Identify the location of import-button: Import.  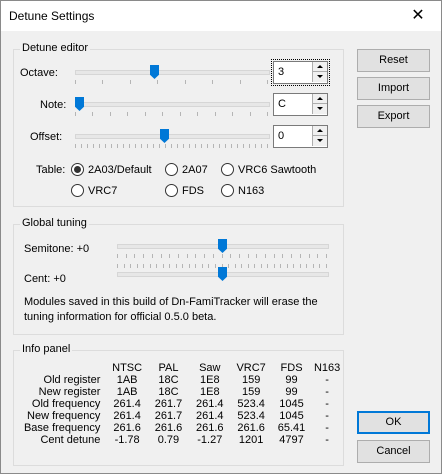
(393, 88).